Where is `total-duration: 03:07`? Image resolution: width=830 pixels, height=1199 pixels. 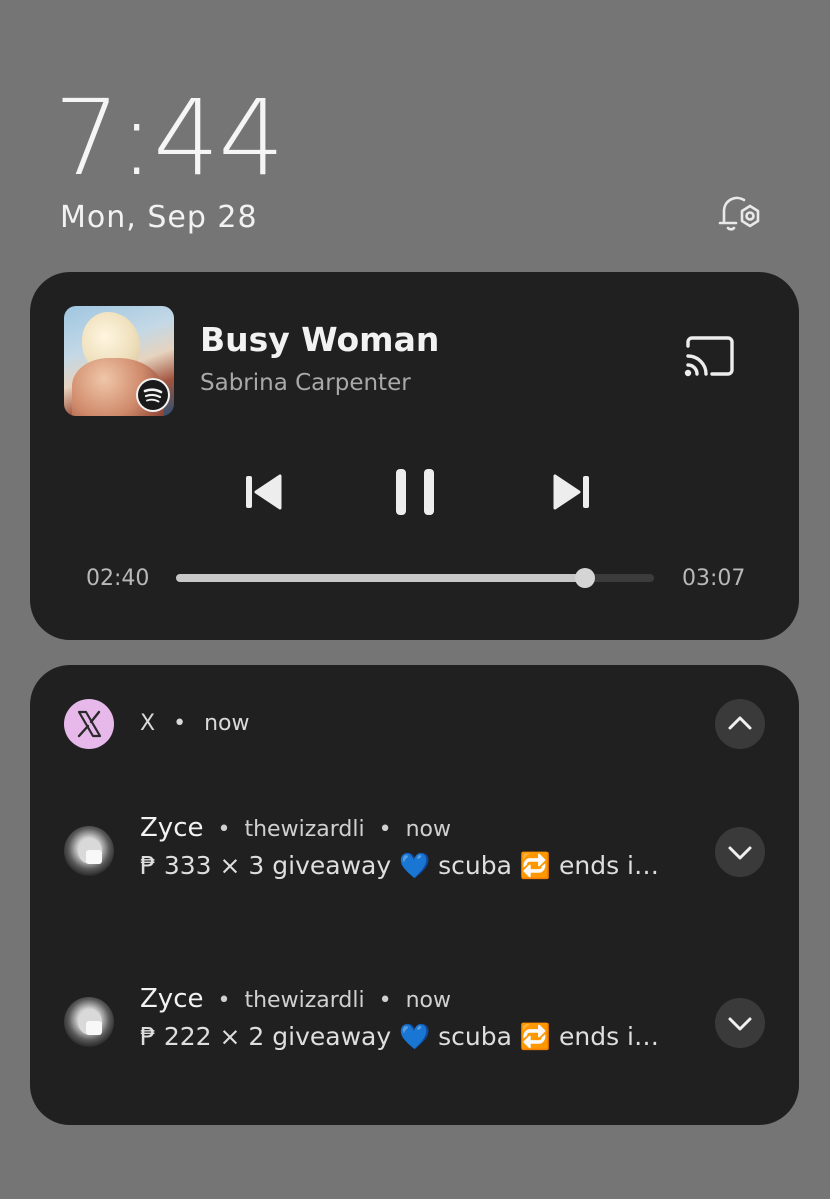
total-duration: 03:07 is located at coordinates (714, 578).